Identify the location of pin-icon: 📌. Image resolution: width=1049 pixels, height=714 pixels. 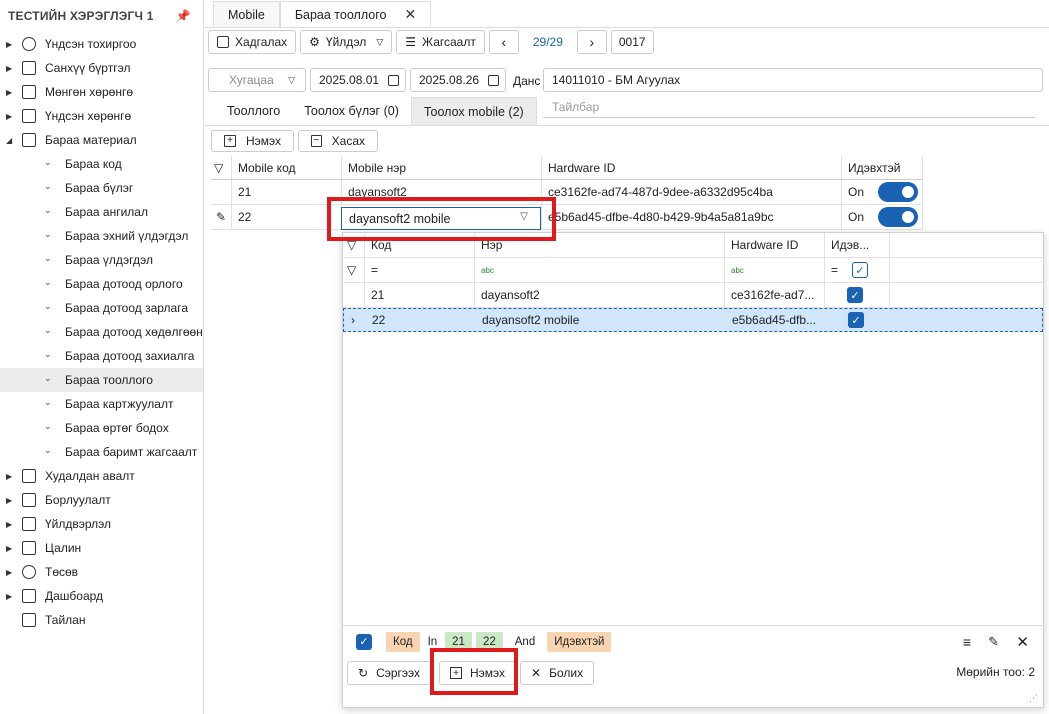
(183, 16).